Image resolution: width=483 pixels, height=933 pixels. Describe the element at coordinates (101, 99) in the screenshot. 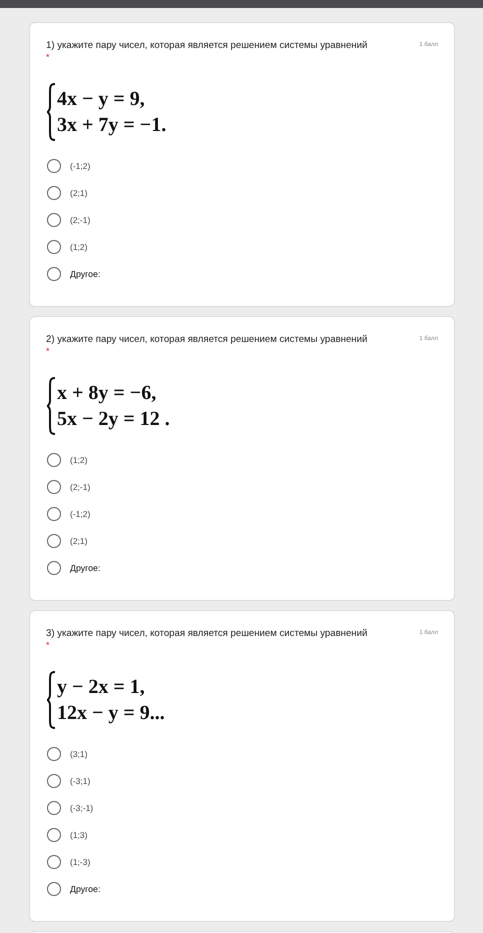

I see `equation-line: 4x − y = 9,` at that location.